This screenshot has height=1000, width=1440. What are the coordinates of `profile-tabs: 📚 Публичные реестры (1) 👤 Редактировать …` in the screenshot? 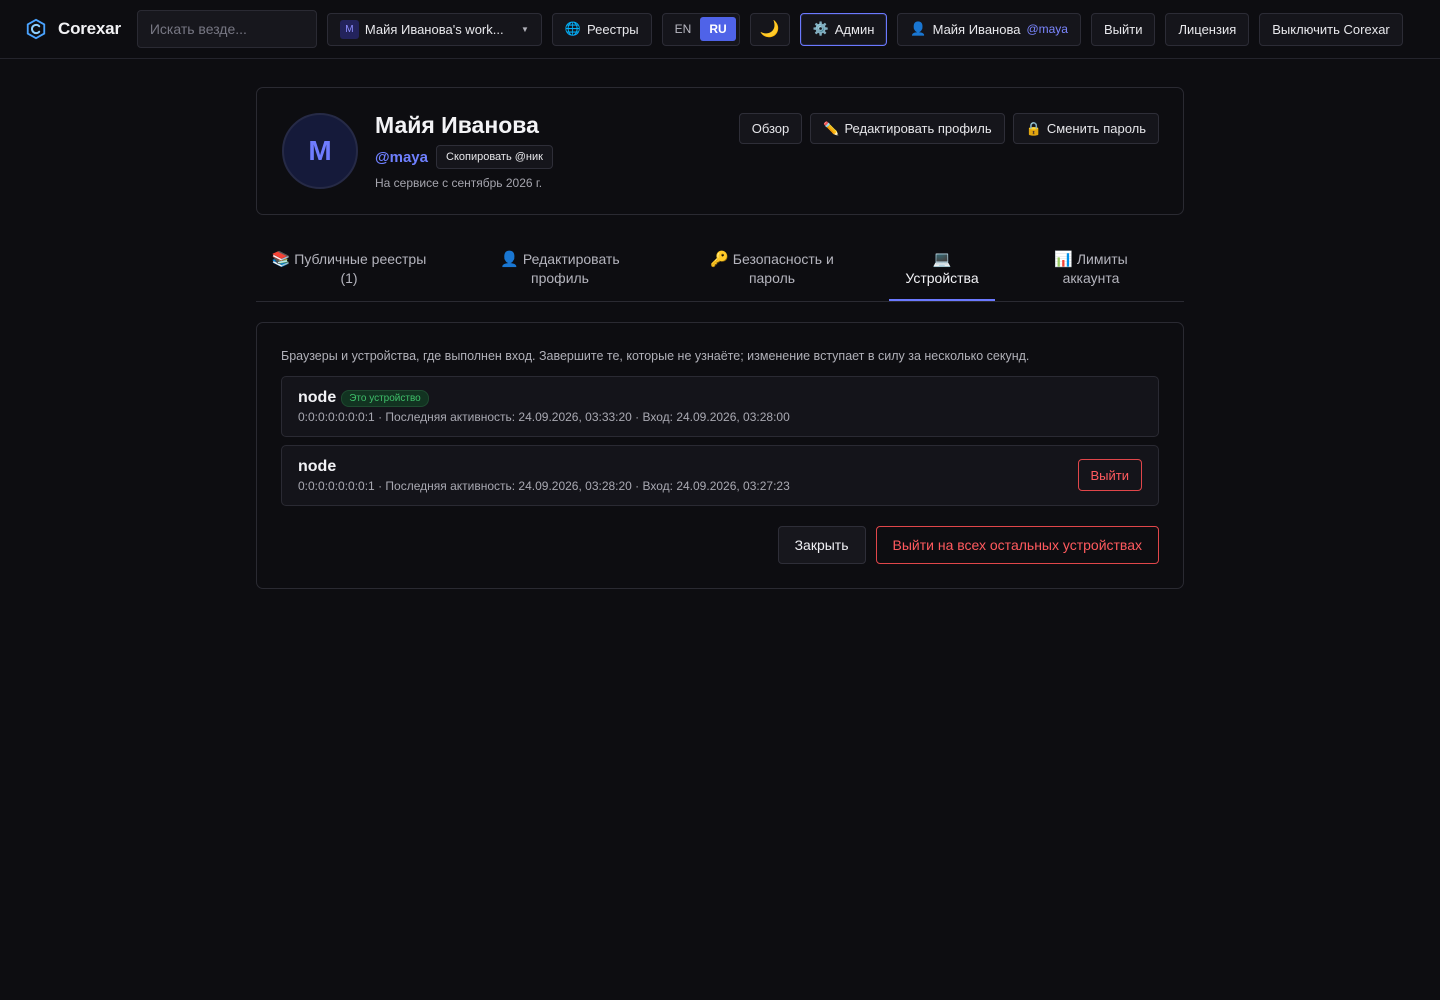 It's located at (720, 270).